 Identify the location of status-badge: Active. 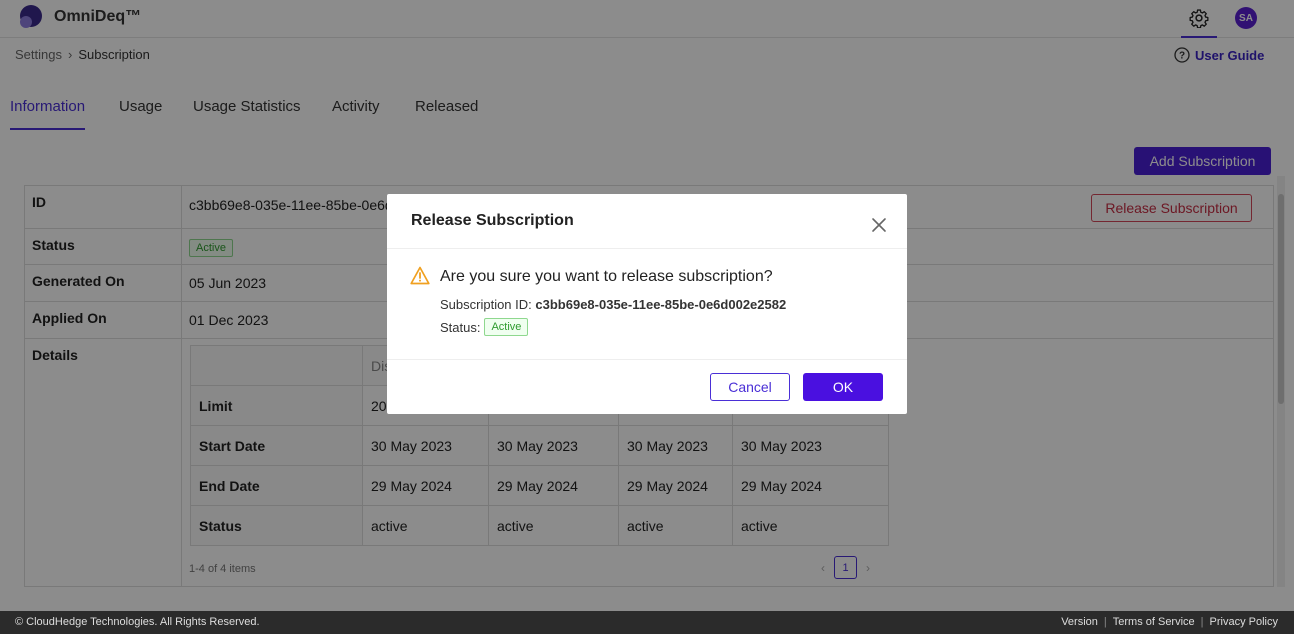
(506, 327).